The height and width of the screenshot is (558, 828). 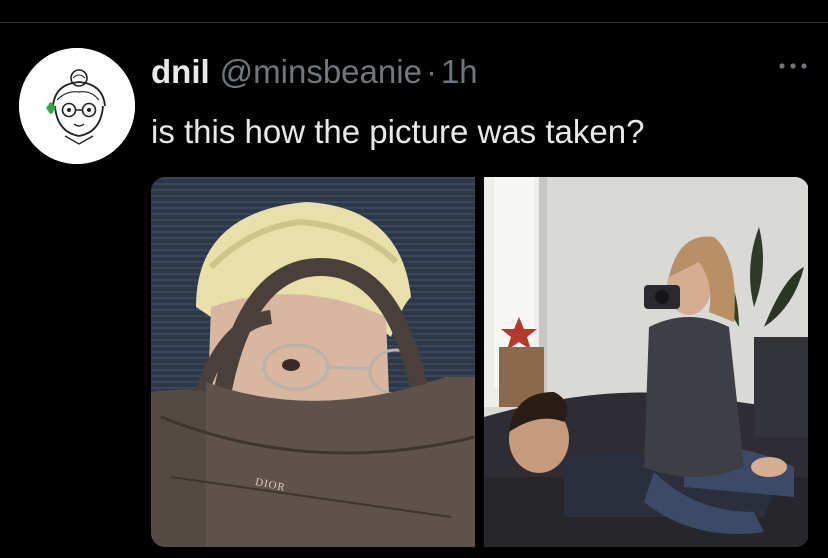 What do you see at coordinates (459, 72) in the screenshot?
I see `timestamp: 1h` at bounding box center [459, 72].